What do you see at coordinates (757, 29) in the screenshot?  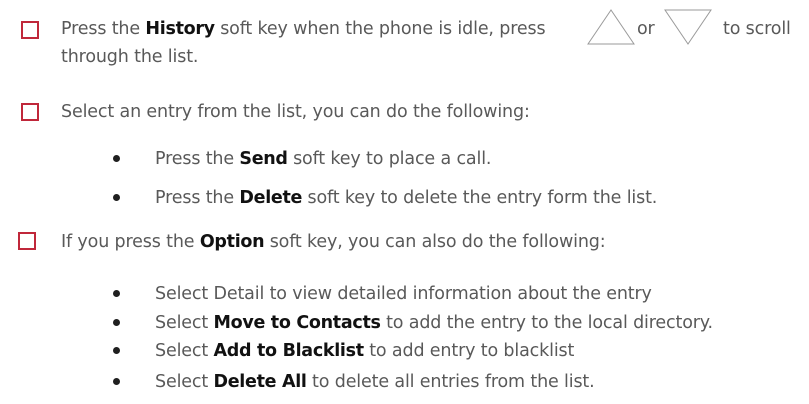 I see `step-1-text-post: to scroll` at bounding box center [757, 29].